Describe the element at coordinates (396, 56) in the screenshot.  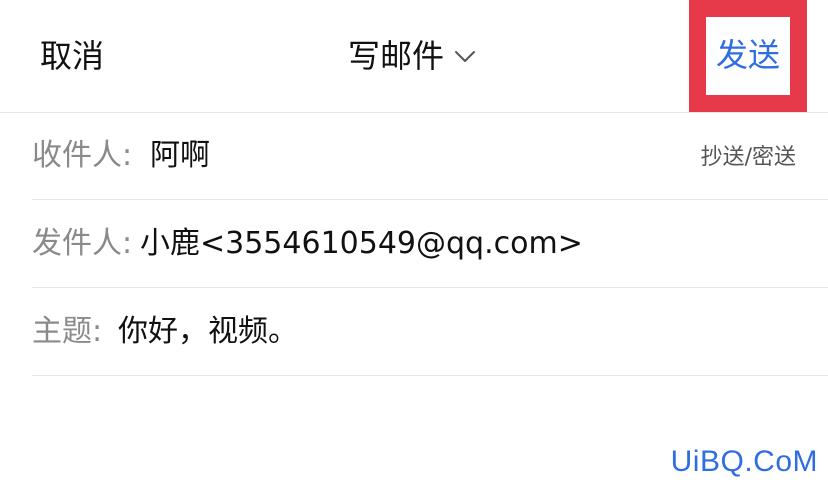
I see `page-title: 写邮件` at that location.